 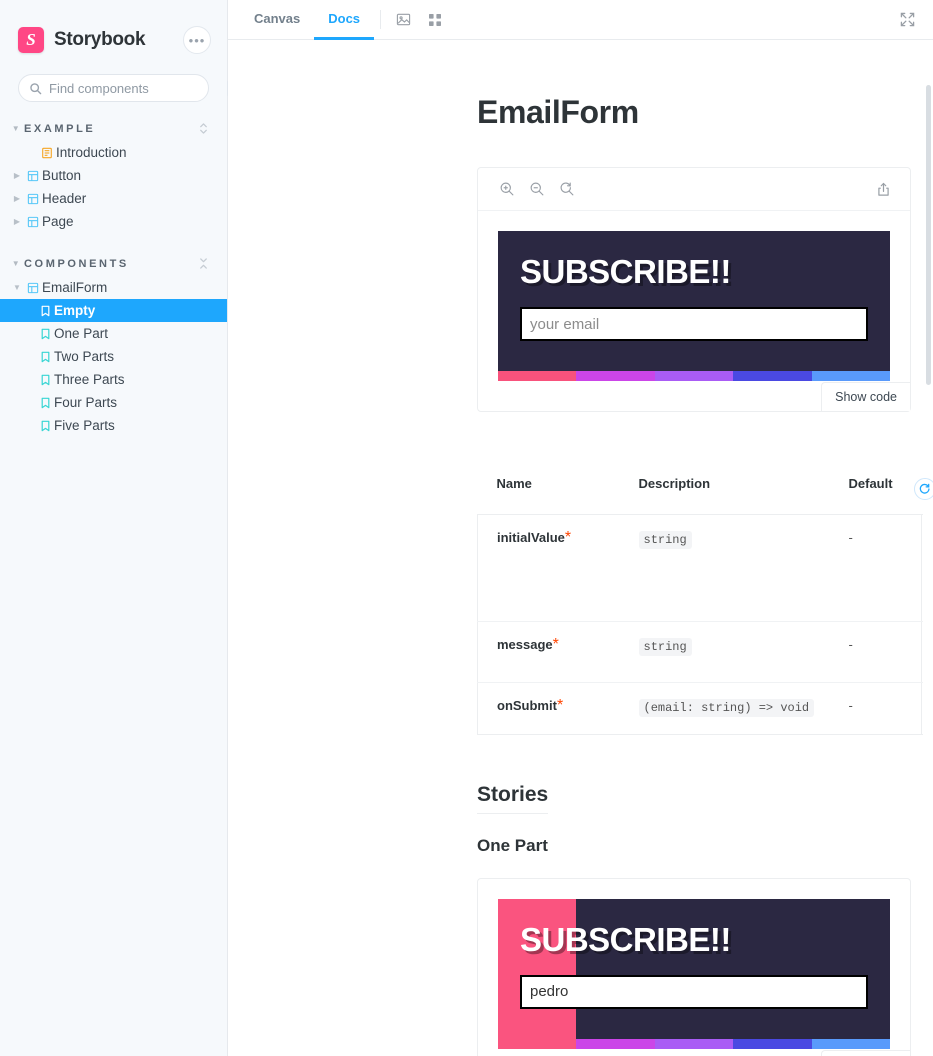 I want to click on sidebar-item-button: ▶ Button, so click(x=113, y=175).